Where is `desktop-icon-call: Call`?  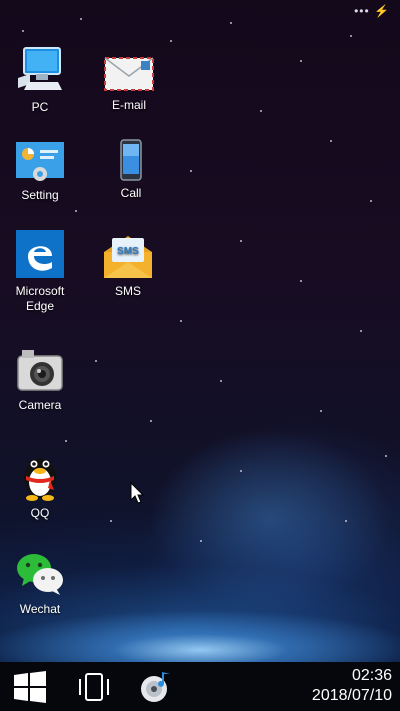
desktop-icon-call: Call is located at coordinates (131, 169).